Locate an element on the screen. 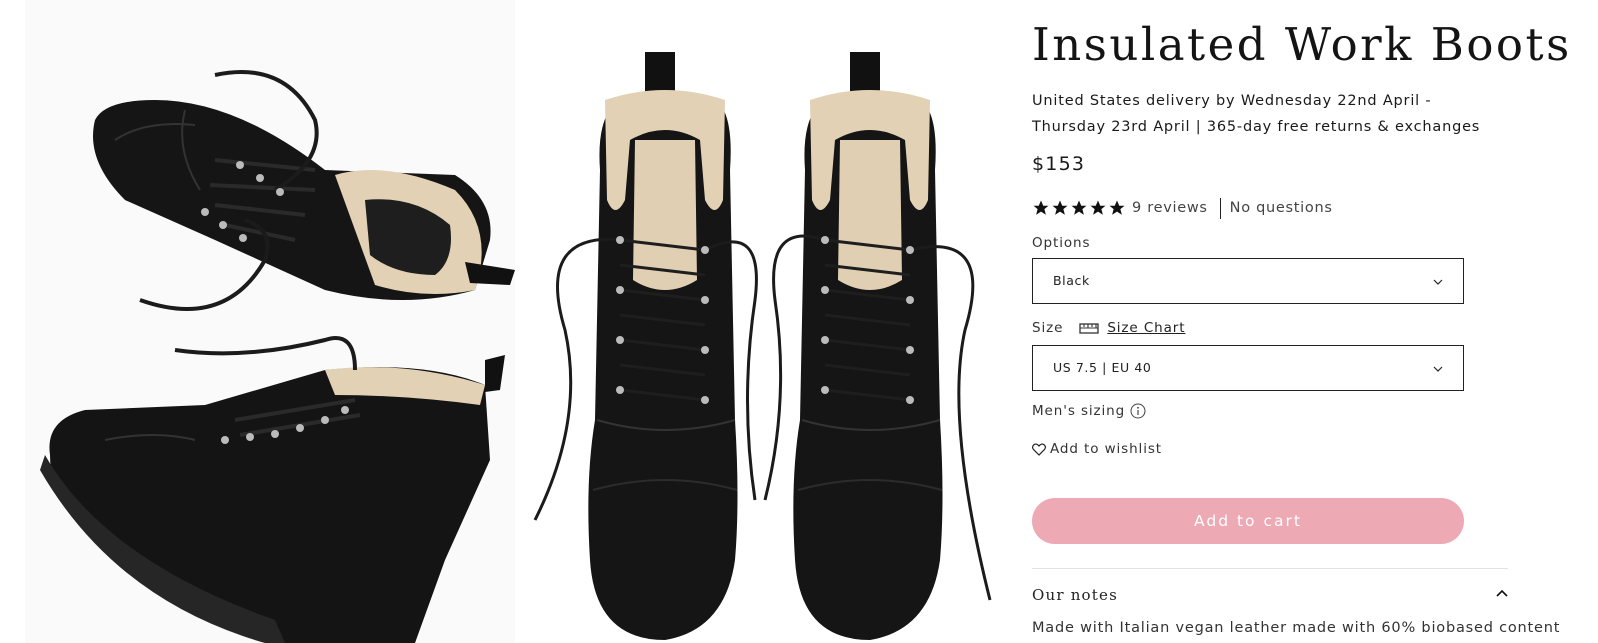 The height and width of the screenshot is (643, 1598). mens-sizing-label: Men's sizing is located at coordinates (1079, 411).